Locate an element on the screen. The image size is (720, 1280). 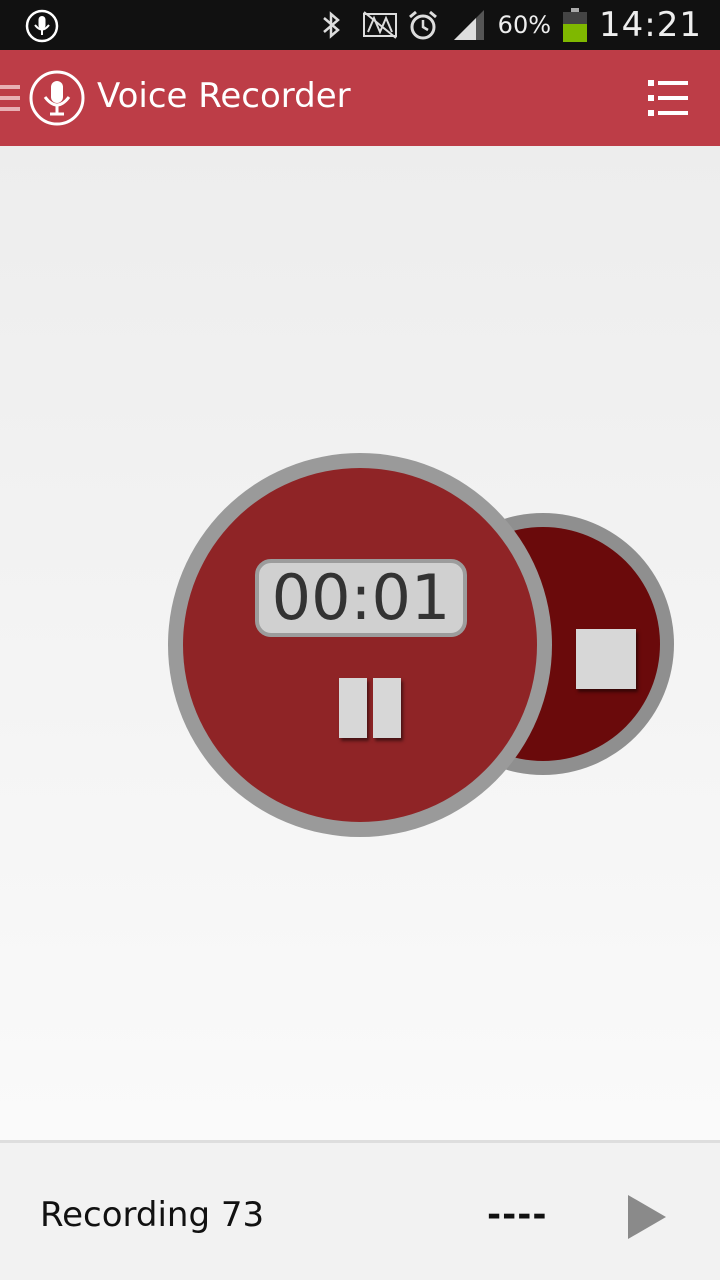
status-bar: 60% 14:21 is located at coordinates (360, 25).